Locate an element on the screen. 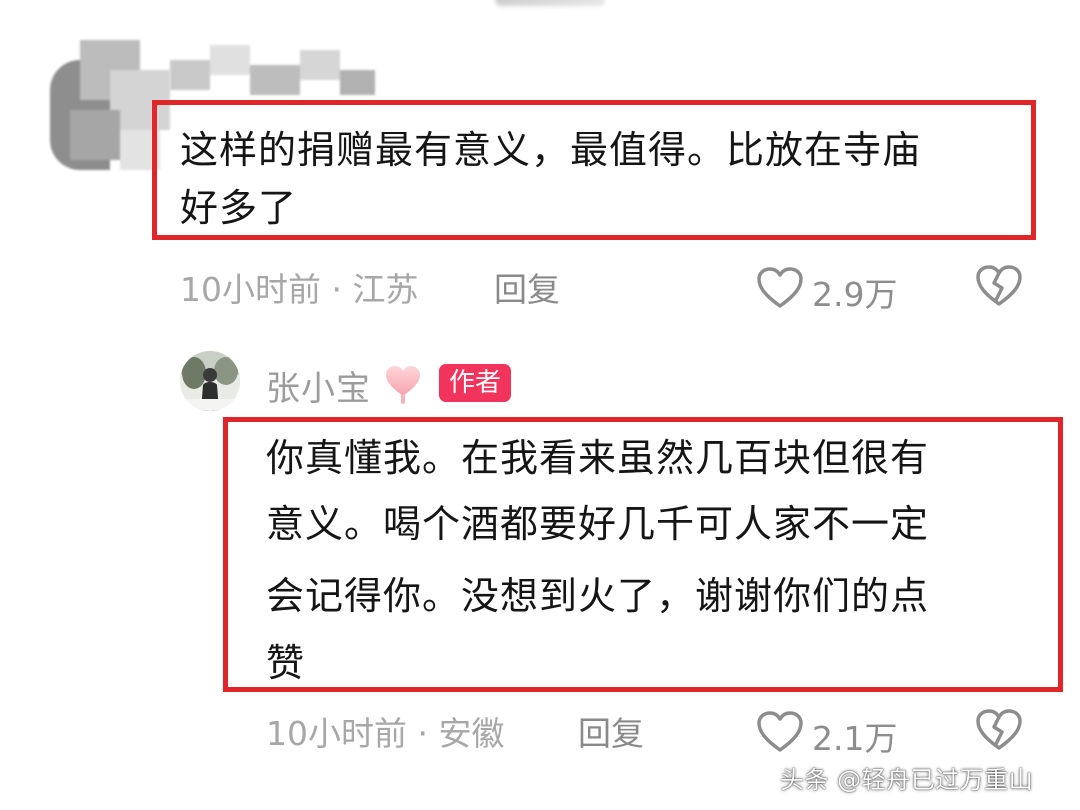  reply-time: 10小时前 is located at coordinates (336, 733).